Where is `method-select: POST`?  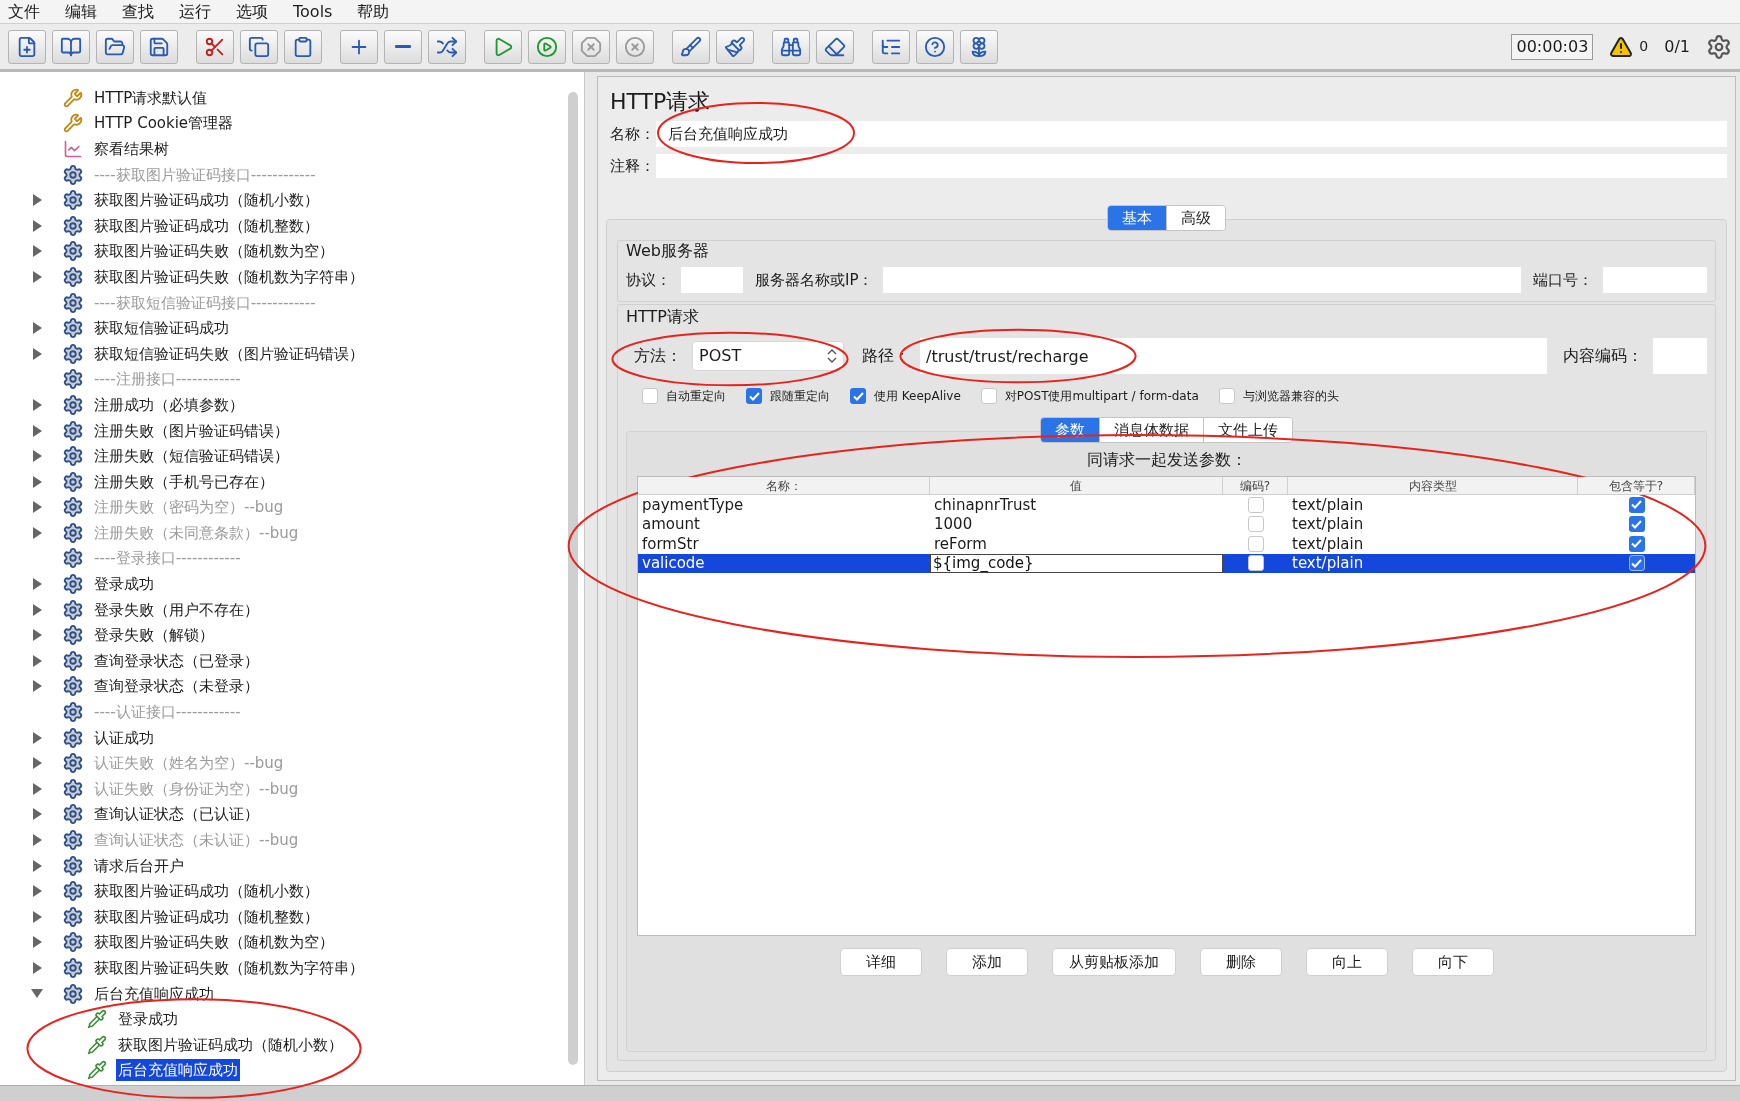
method-select: POST is located at coordinates (768, 356).